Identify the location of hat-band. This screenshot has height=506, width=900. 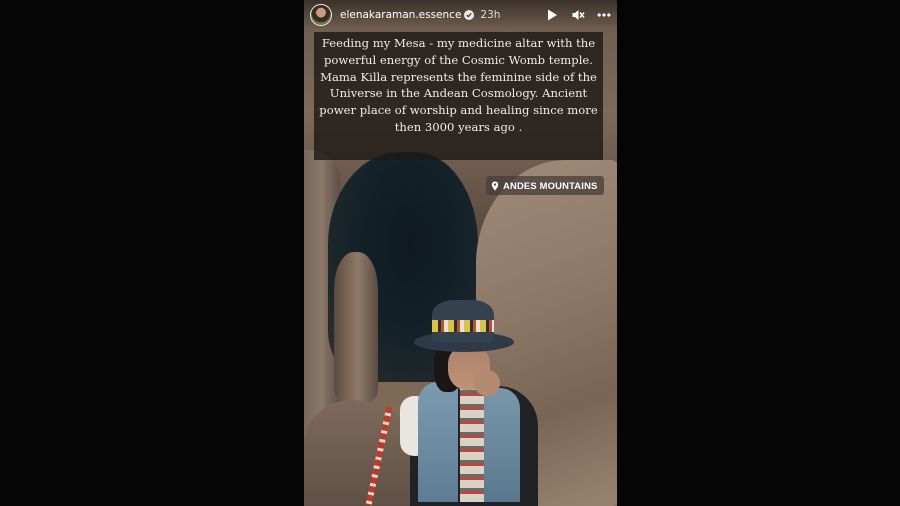
(463, 326).